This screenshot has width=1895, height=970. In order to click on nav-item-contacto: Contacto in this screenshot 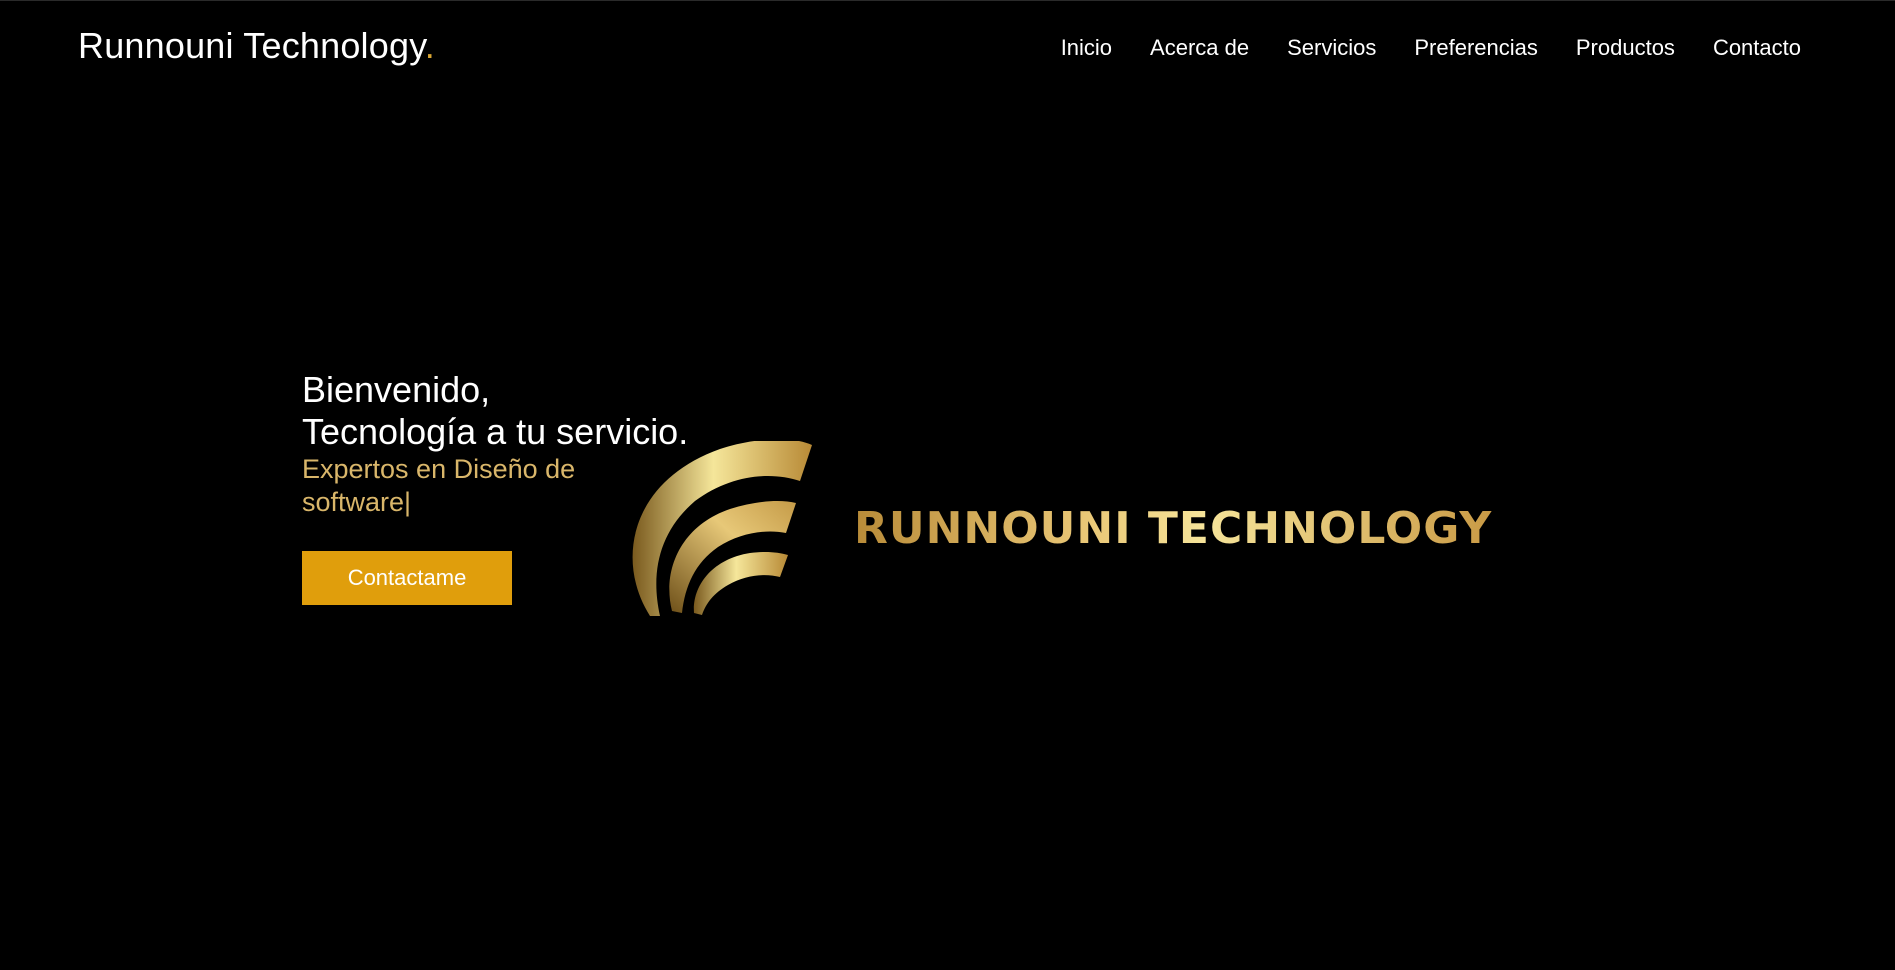, I will do `click(1757, 48)`.